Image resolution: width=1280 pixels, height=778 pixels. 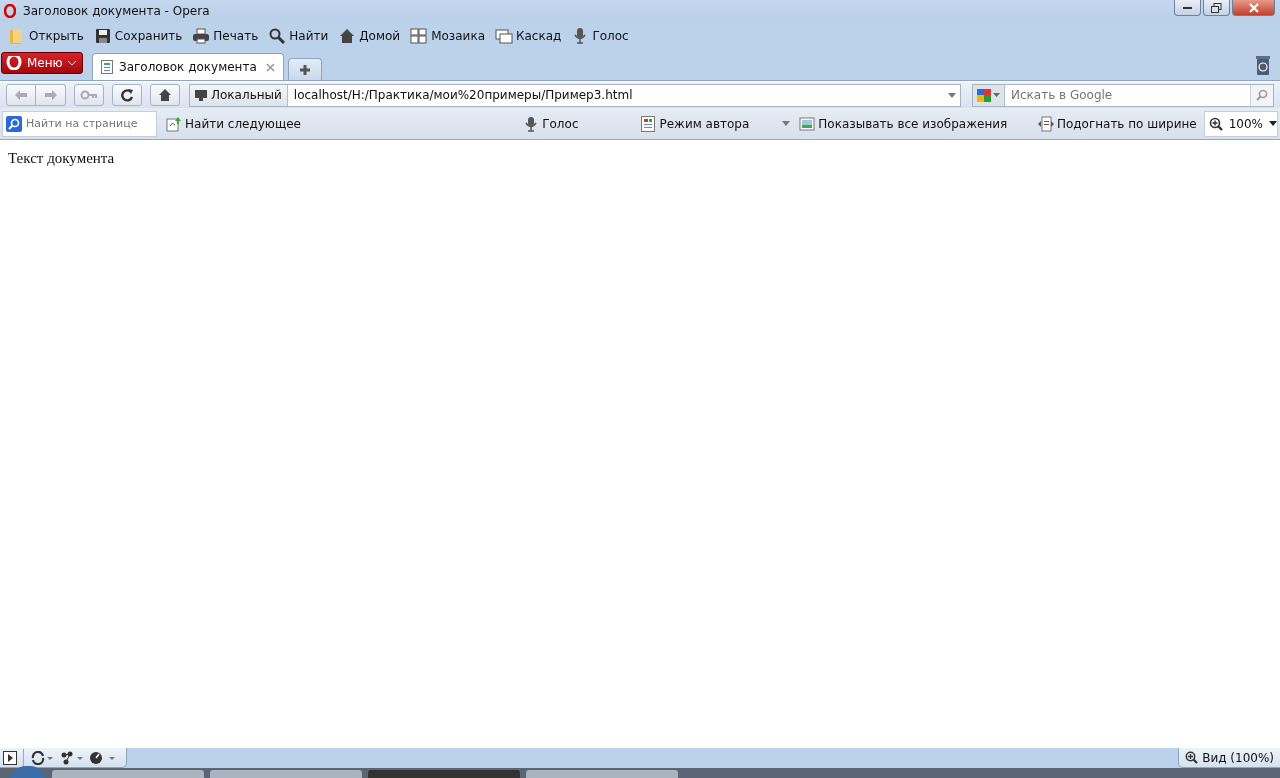 I want to click on trash-icon, so click(x=1263, y=65).